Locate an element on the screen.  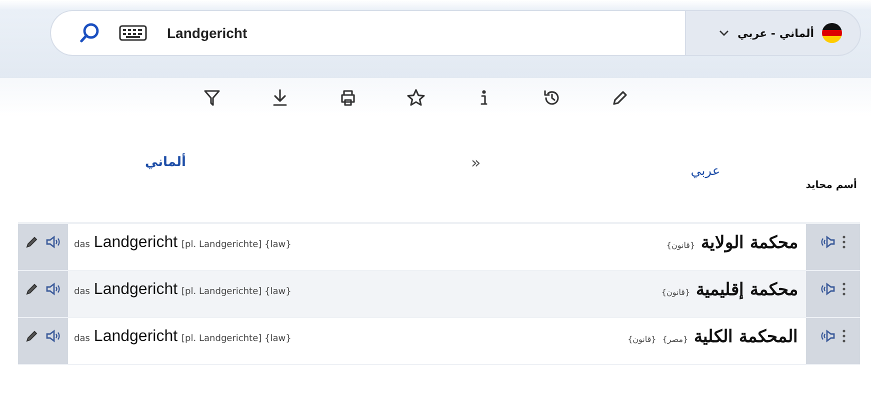
search-input: Landgericht is located at coordinates (426, 33).